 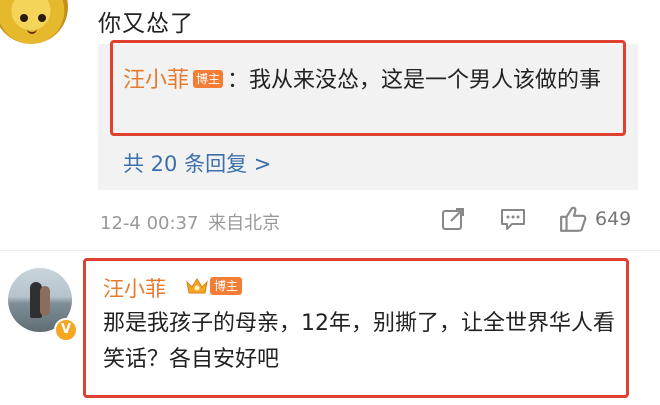 What do you see at coordinates (34, 22) in the screenshot?
I see `commenter-avatar` at bounding box center [34, 22].